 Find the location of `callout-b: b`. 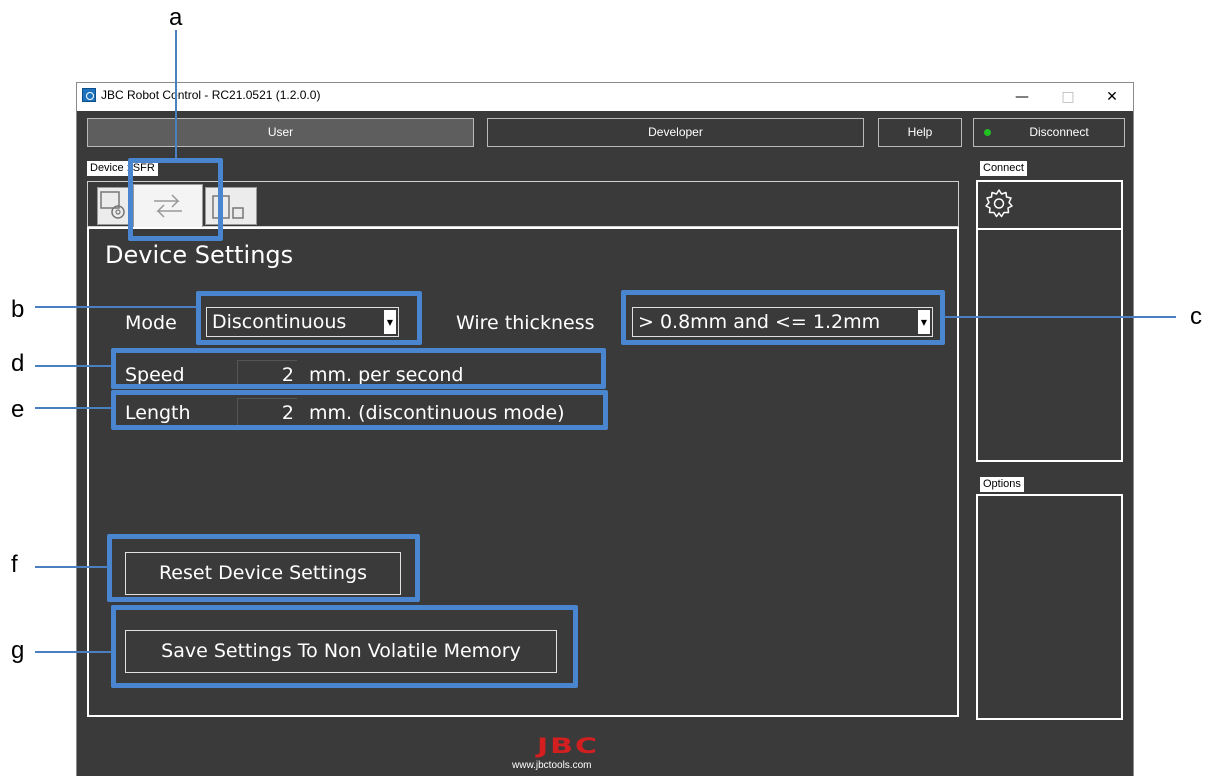

callout-b: b is located at coordinates (18, 309).